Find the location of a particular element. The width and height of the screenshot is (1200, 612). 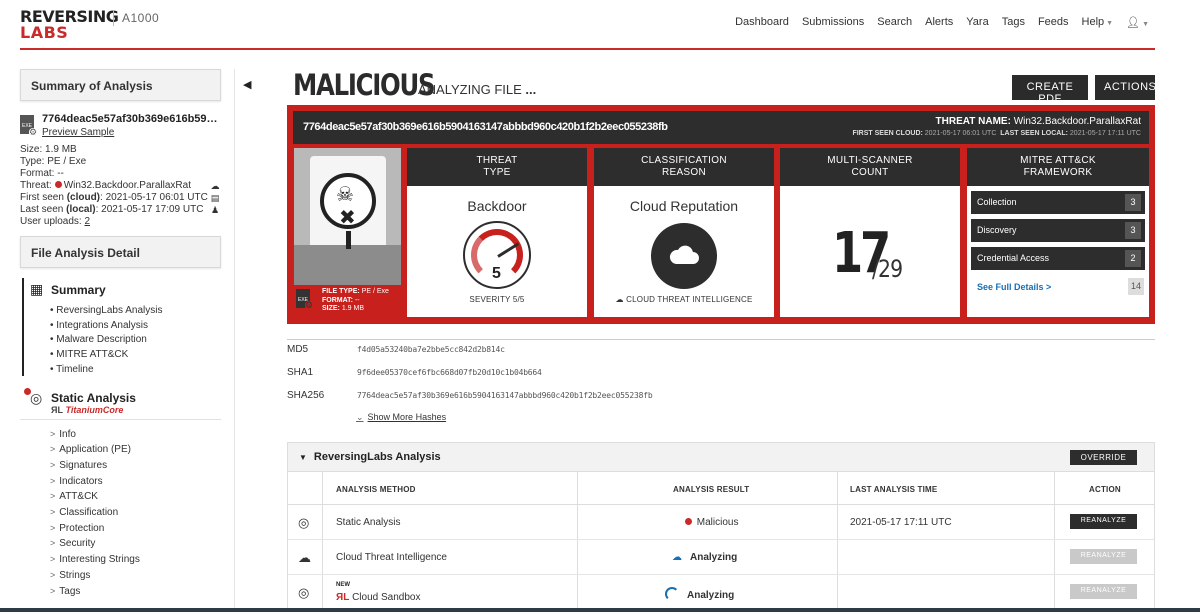

spinner-icon is located at coordinates (672, 594).